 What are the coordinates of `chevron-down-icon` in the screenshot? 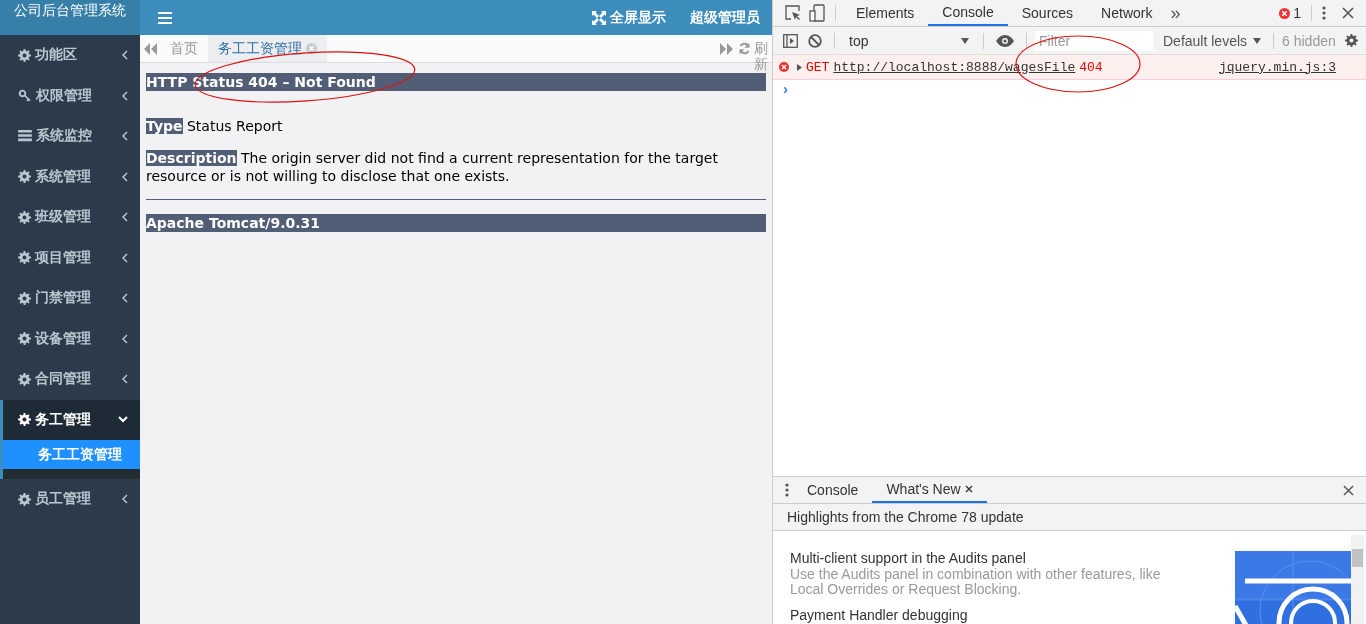 It's located at (123, 420).